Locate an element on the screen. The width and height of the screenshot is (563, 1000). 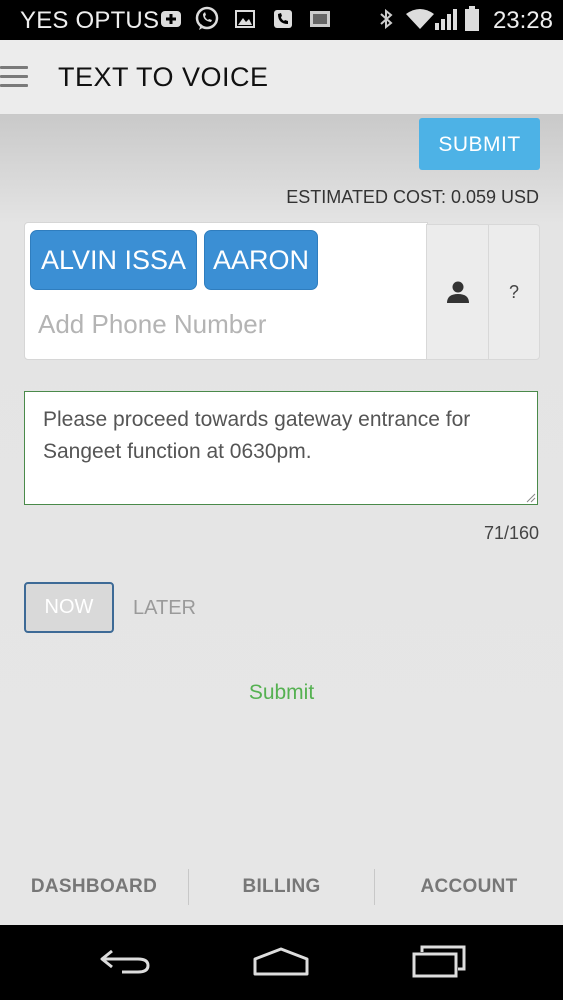
recipient-chip-alvin-issa: ALVIN ISSA is located at coordinates (113, 260).